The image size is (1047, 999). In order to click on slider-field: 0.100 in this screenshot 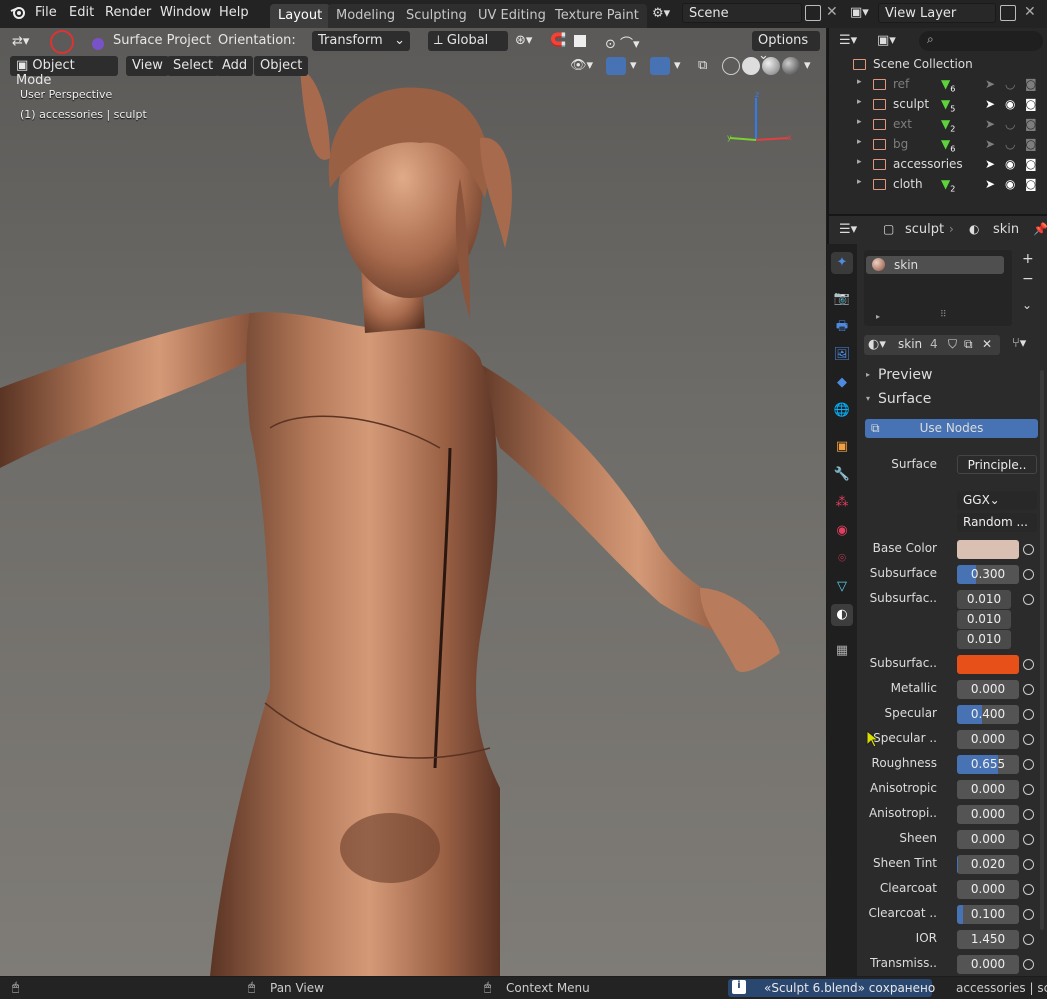, I will do `click(988, 914)`.